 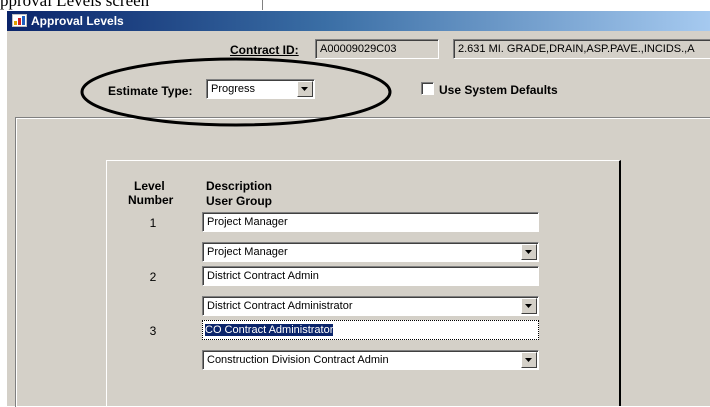 What do you see at coordinates (269, 330) in the screenshot?
I see `selected-text: CO Contract Administrator` at bounding box center [269, 330].